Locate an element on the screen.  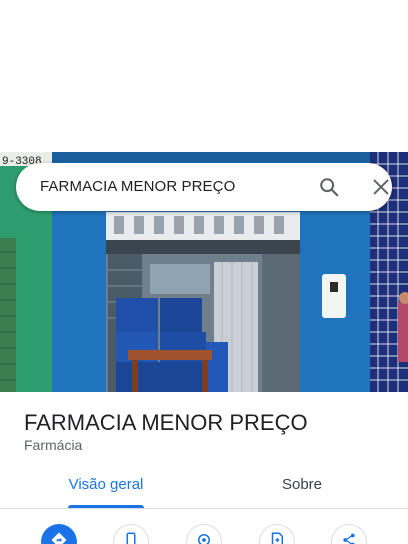
search-icon is located at coordinates (329, 187).